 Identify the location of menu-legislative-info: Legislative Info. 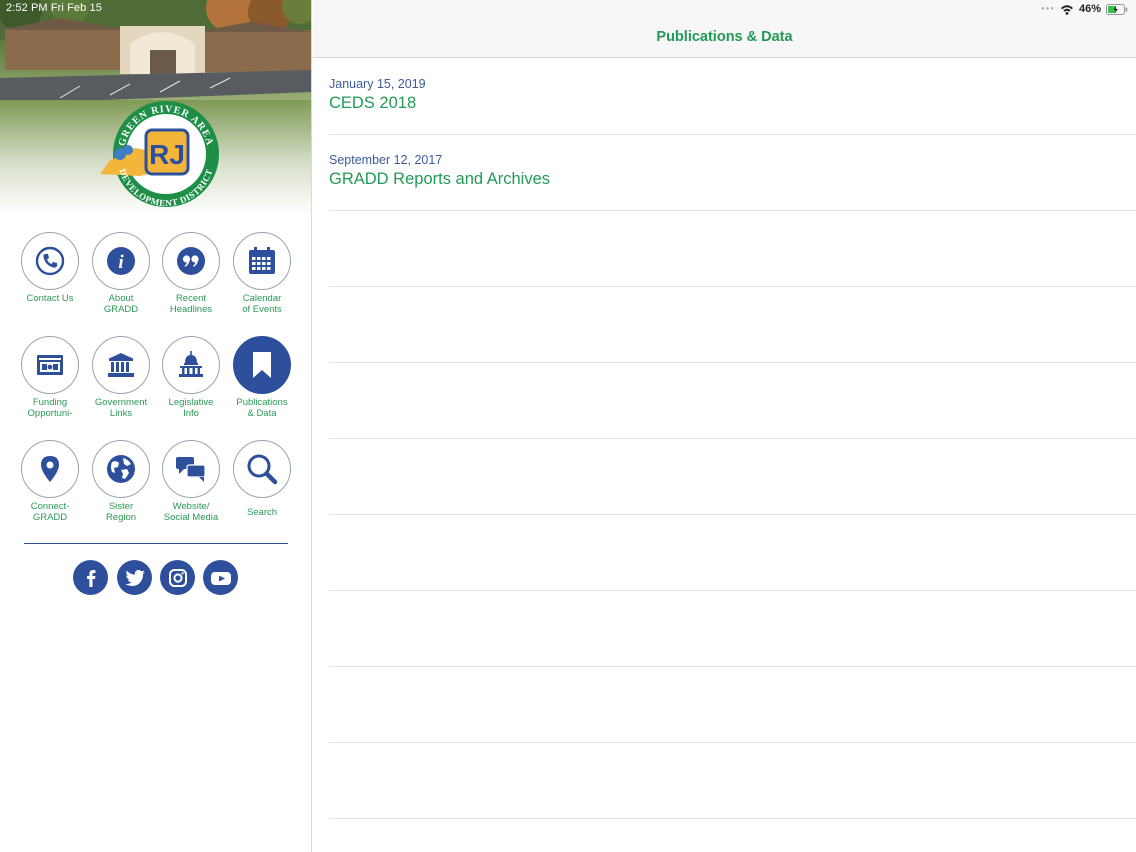
(191, 384).